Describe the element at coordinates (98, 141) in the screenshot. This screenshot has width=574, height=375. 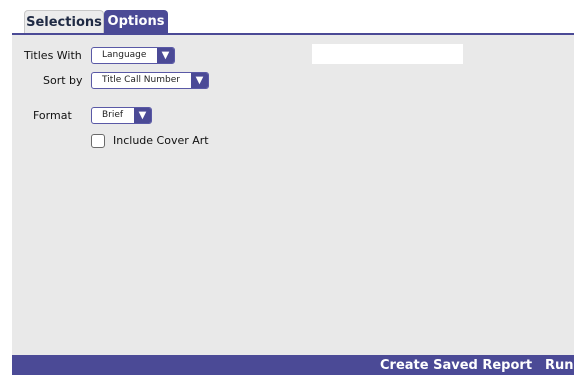
I see `include-cover-art-checkbox` at that location.